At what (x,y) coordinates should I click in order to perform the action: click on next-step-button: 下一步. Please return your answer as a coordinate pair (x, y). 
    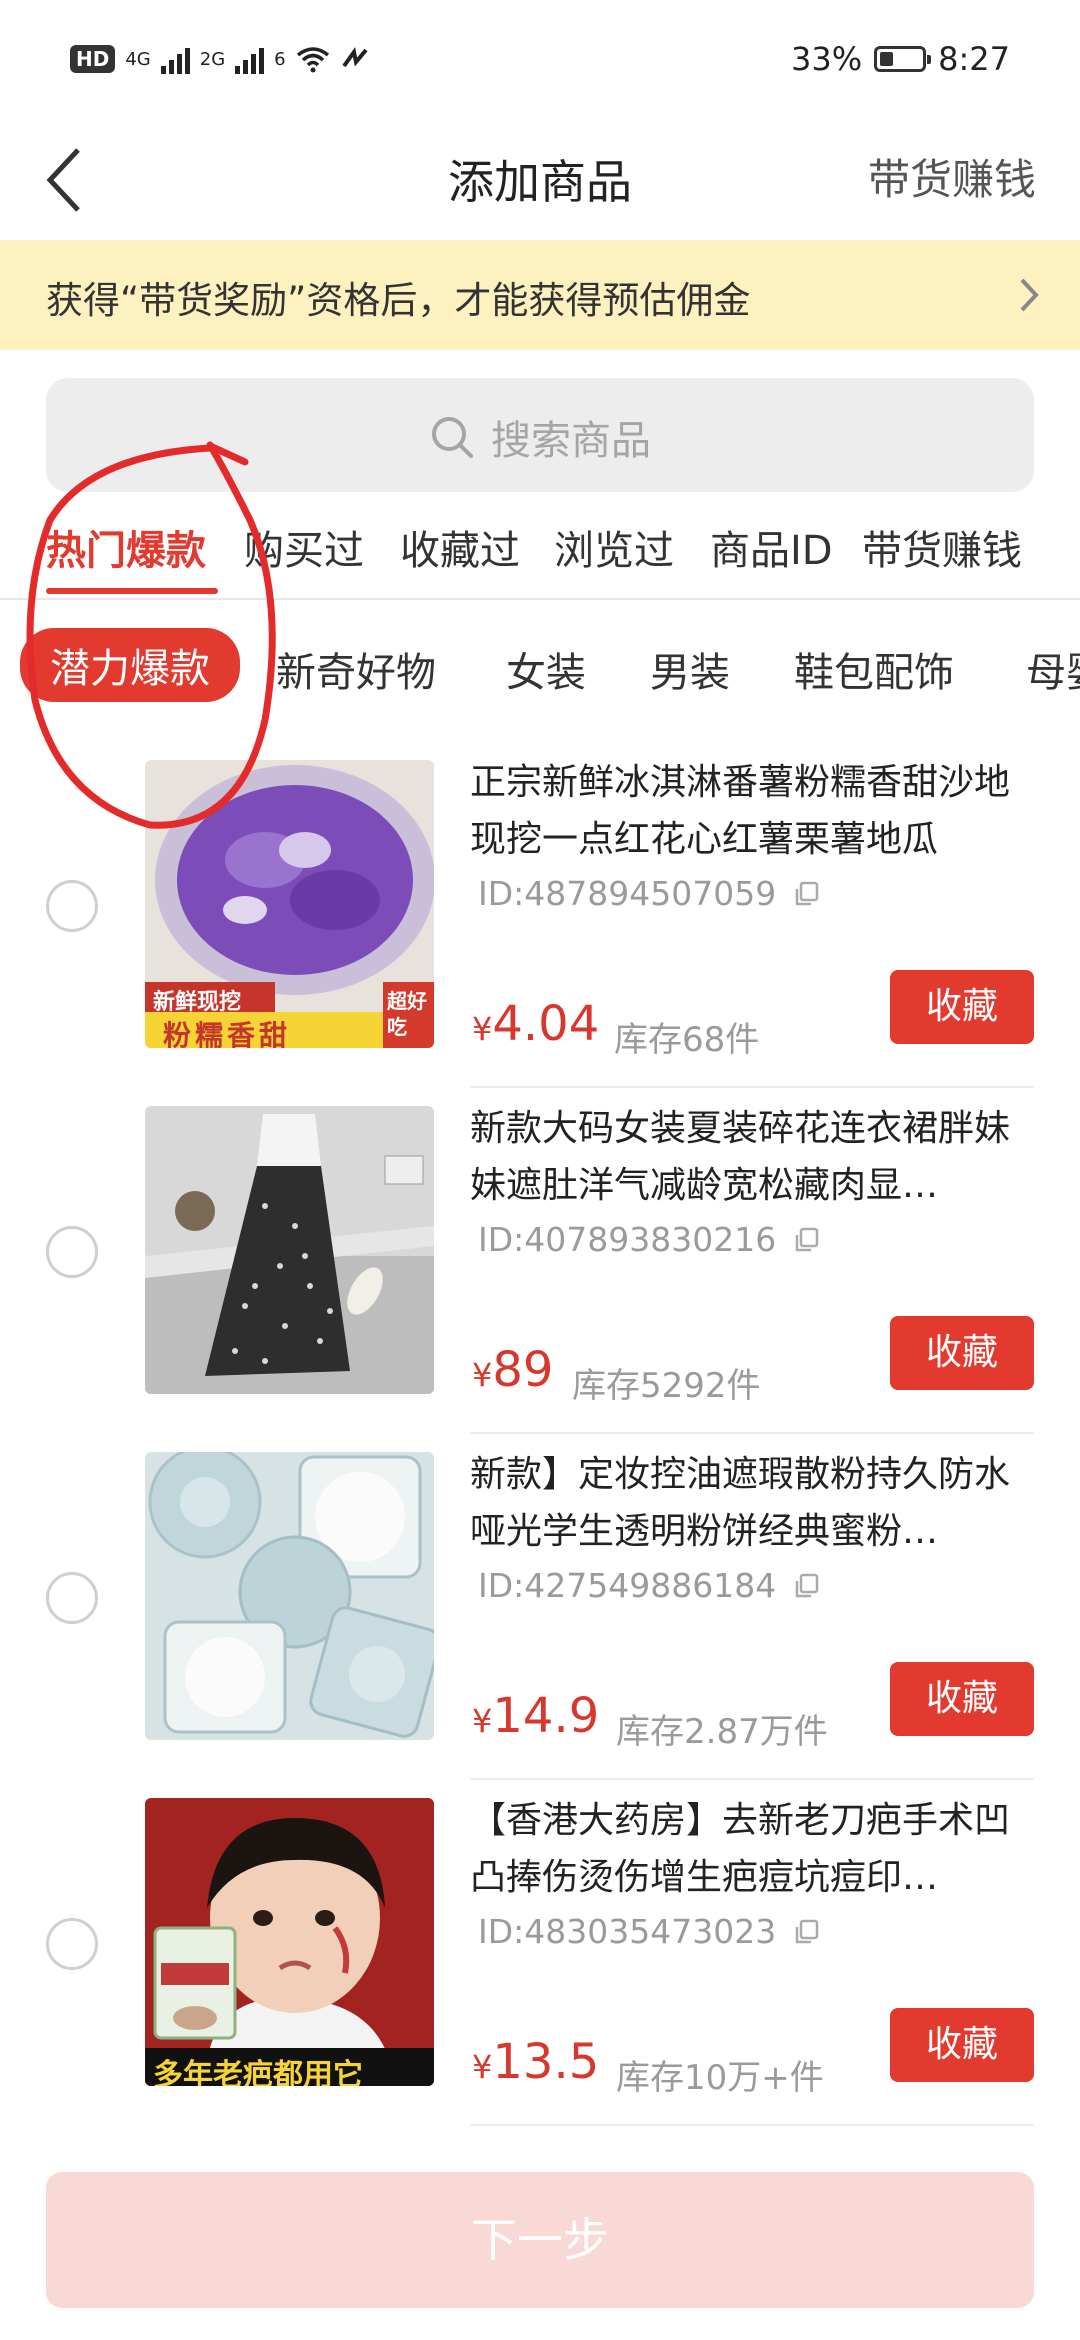
    Looking at the image, I should click on (540, 2240).